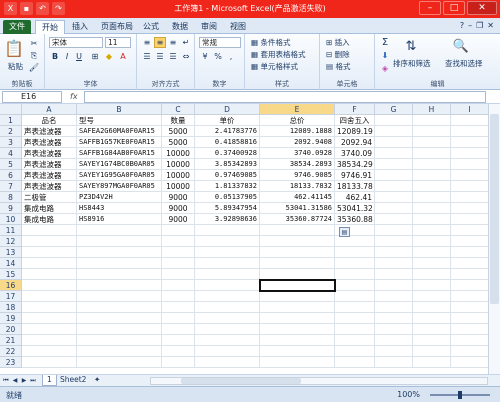  I want to click on insert-sheet-icon: ✦, so click(97, 380).